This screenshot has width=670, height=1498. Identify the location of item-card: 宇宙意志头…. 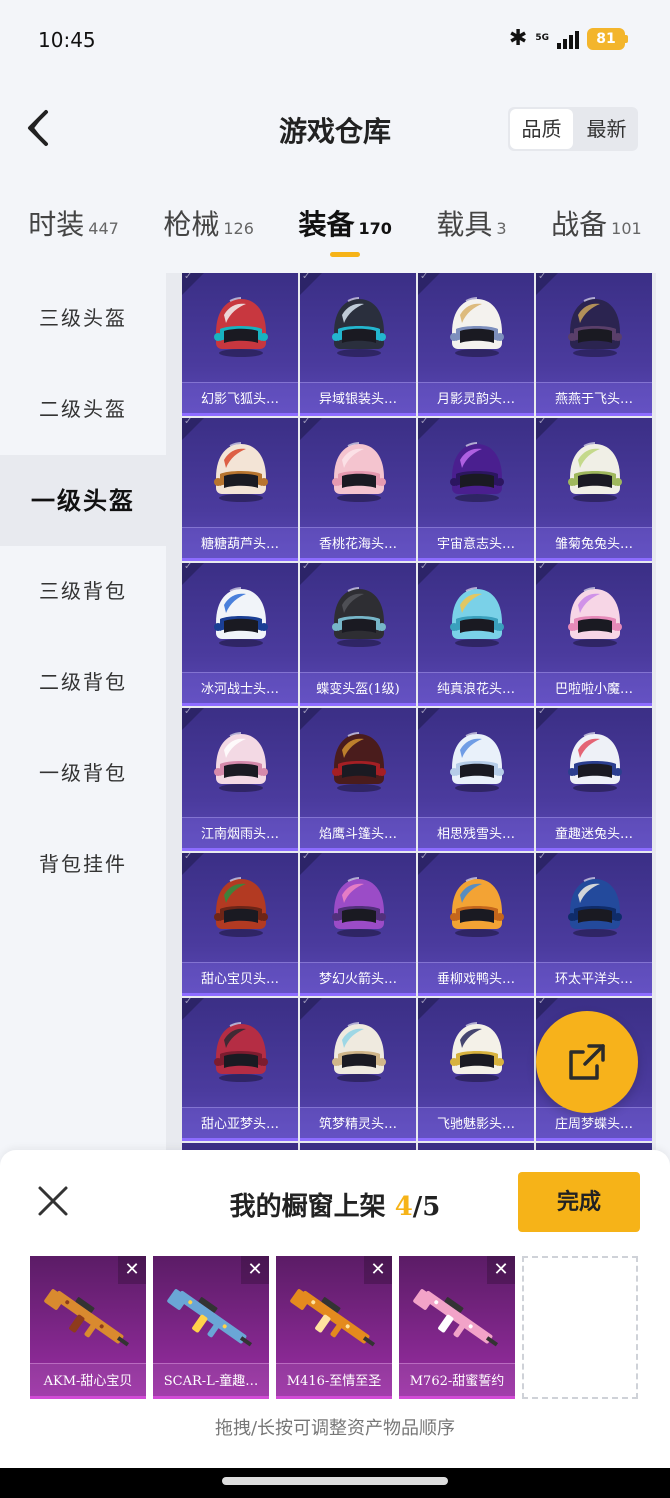
(476, 489).